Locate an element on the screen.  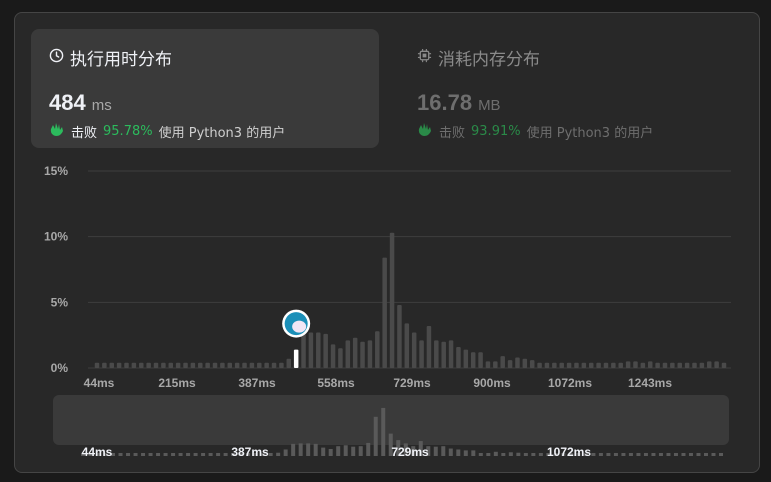
navigator-label: 387ms is located at coordinates (250, 452).